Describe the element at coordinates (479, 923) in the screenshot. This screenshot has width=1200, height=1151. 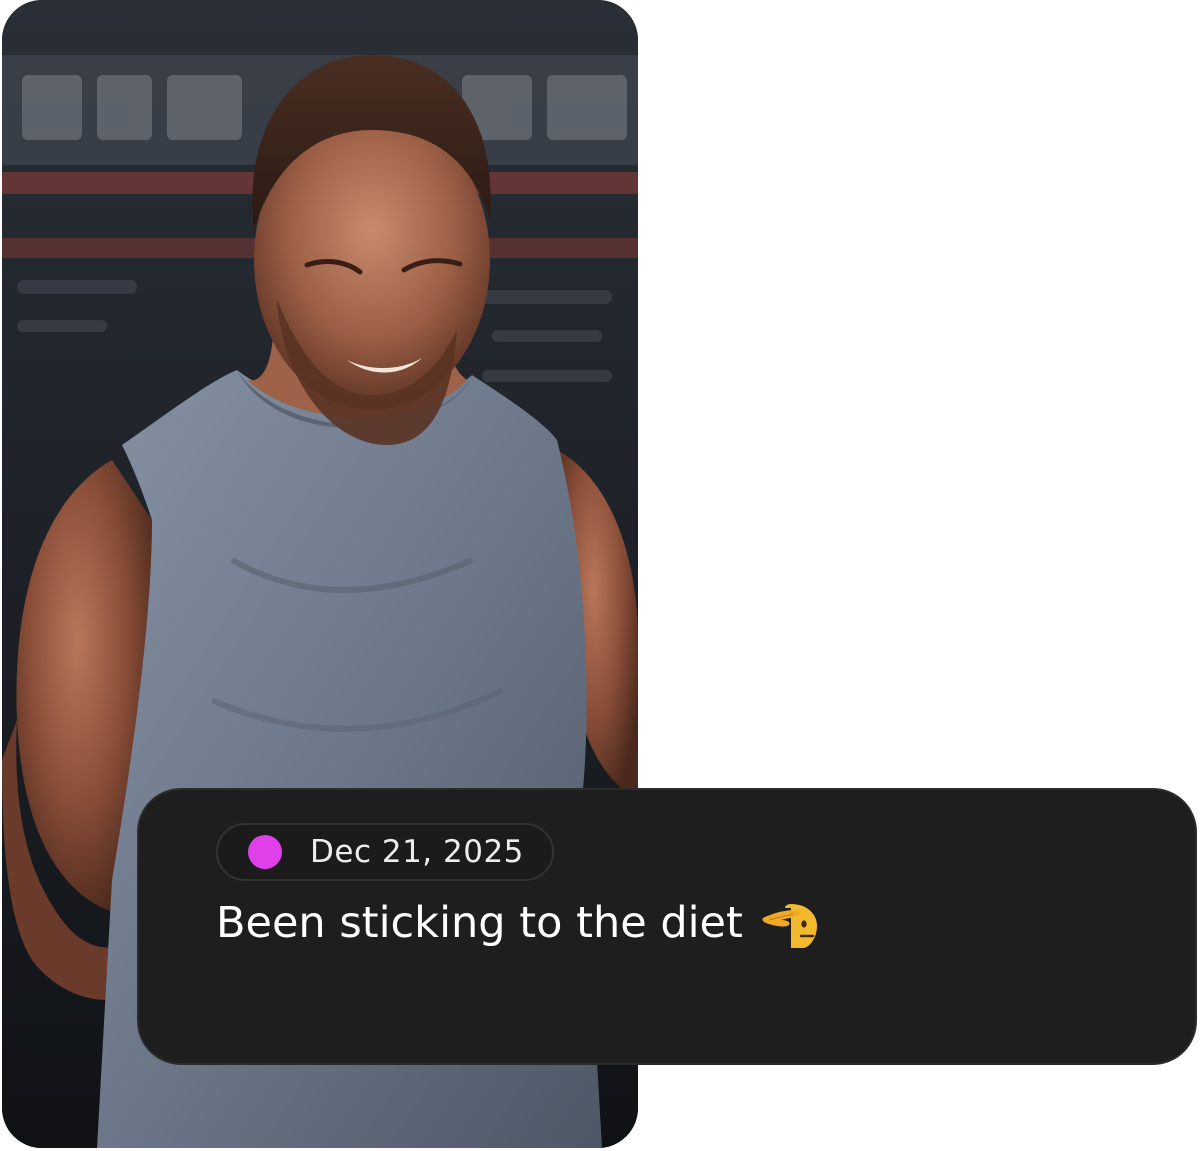
I see `message-text: Been sticking to the diet` at that location.